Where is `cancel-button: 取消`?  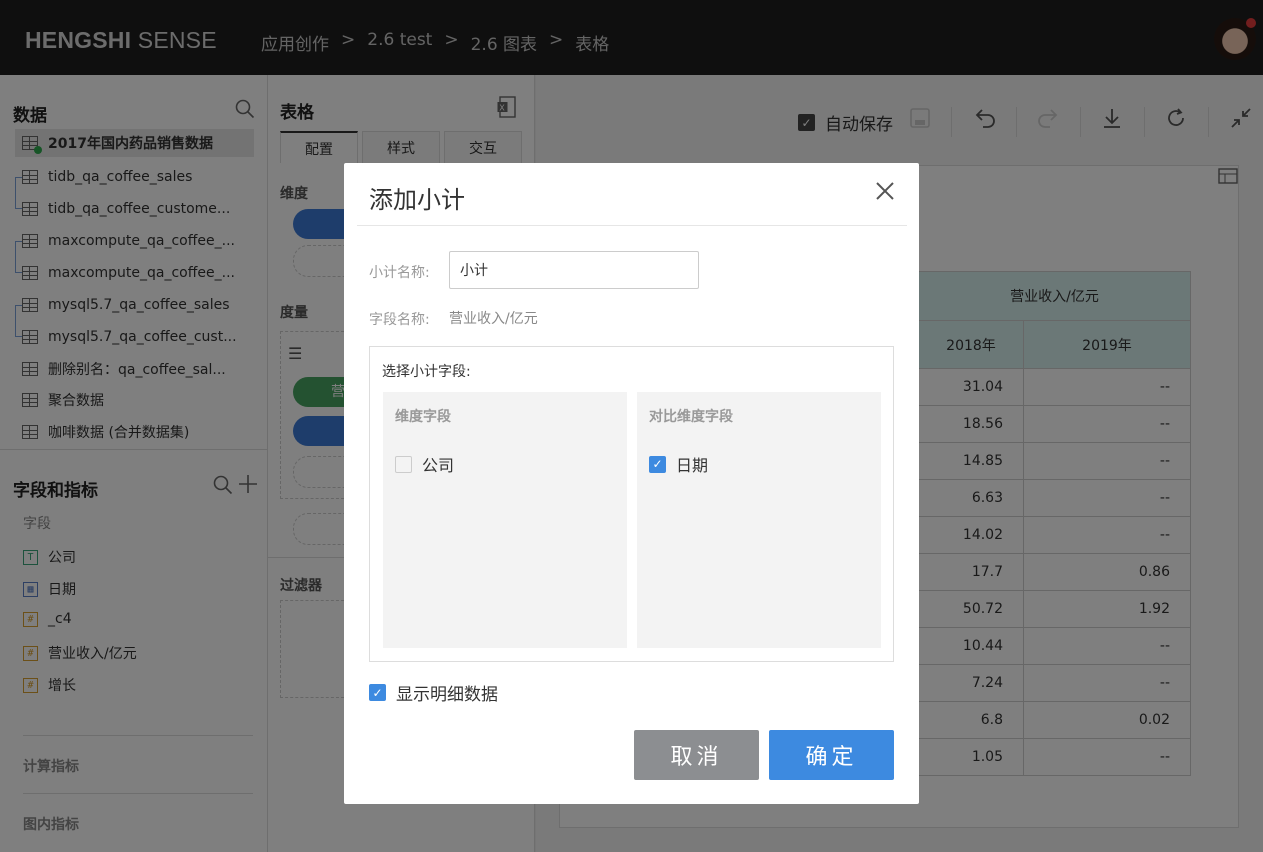
cancel-button: 取消 is located at coordinates (696, 755).